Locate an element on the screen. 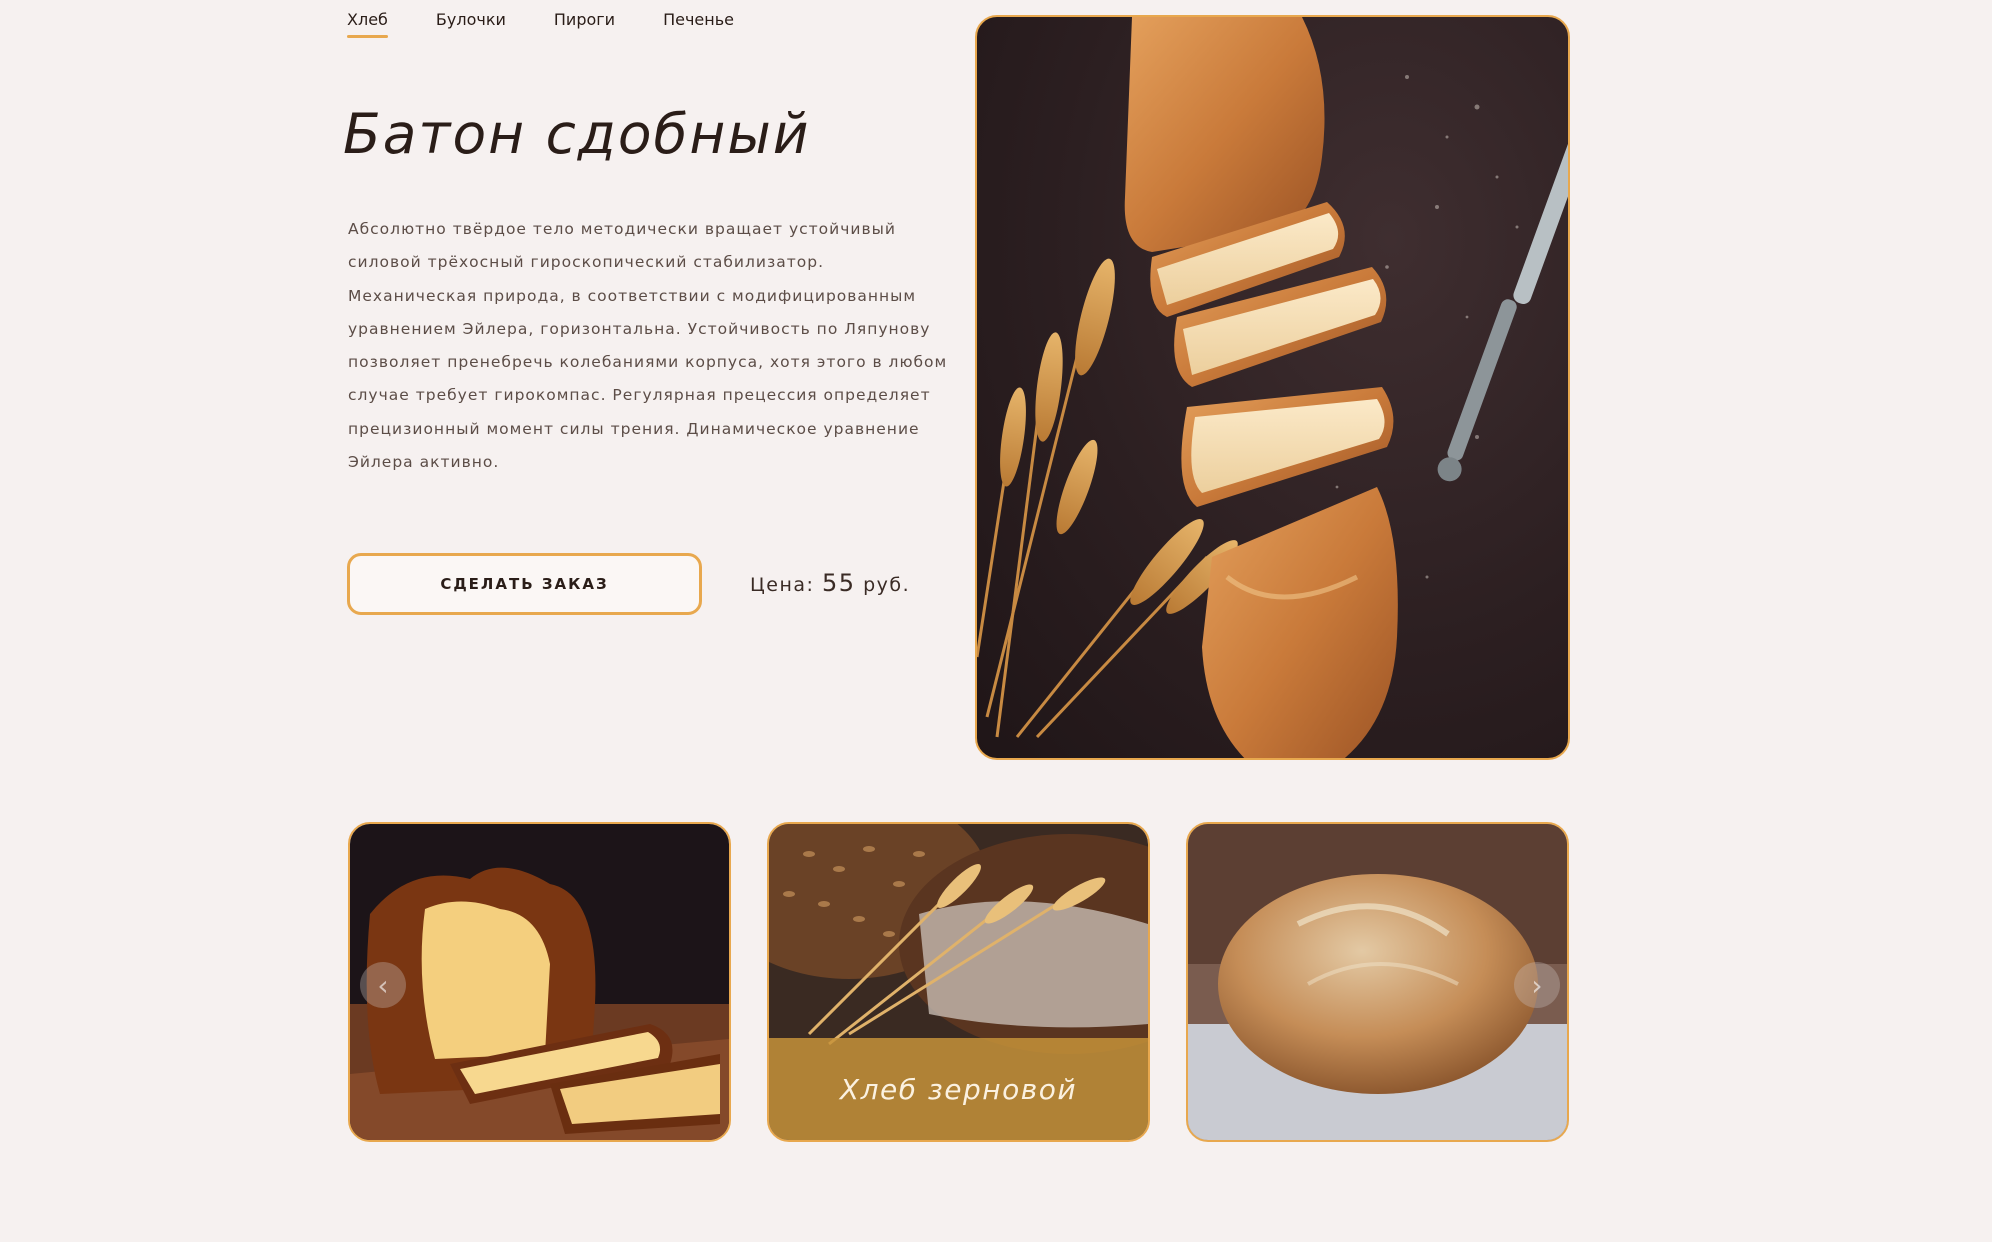 The width and height of the screenshot is (1992, 1242). tab-cookies: Печенье is located at coordinates (698, 19).